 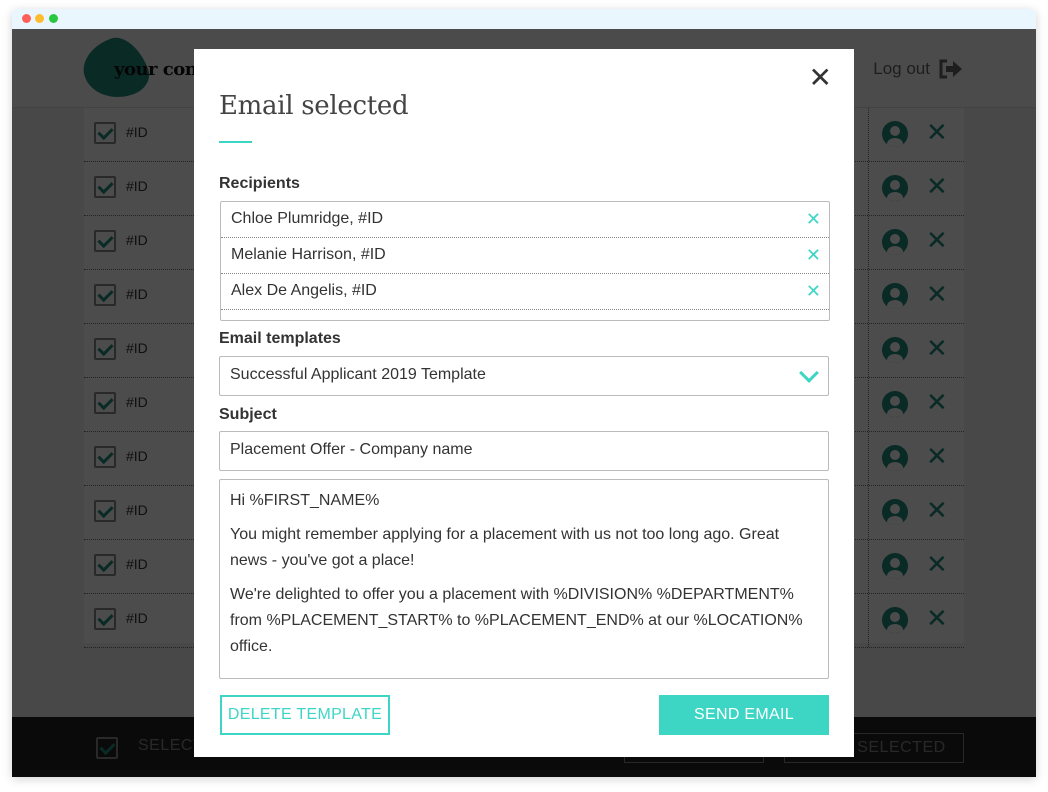 I want to click on recipient-name: Melanie Harrison, #ID, so click(x=308, y=254).